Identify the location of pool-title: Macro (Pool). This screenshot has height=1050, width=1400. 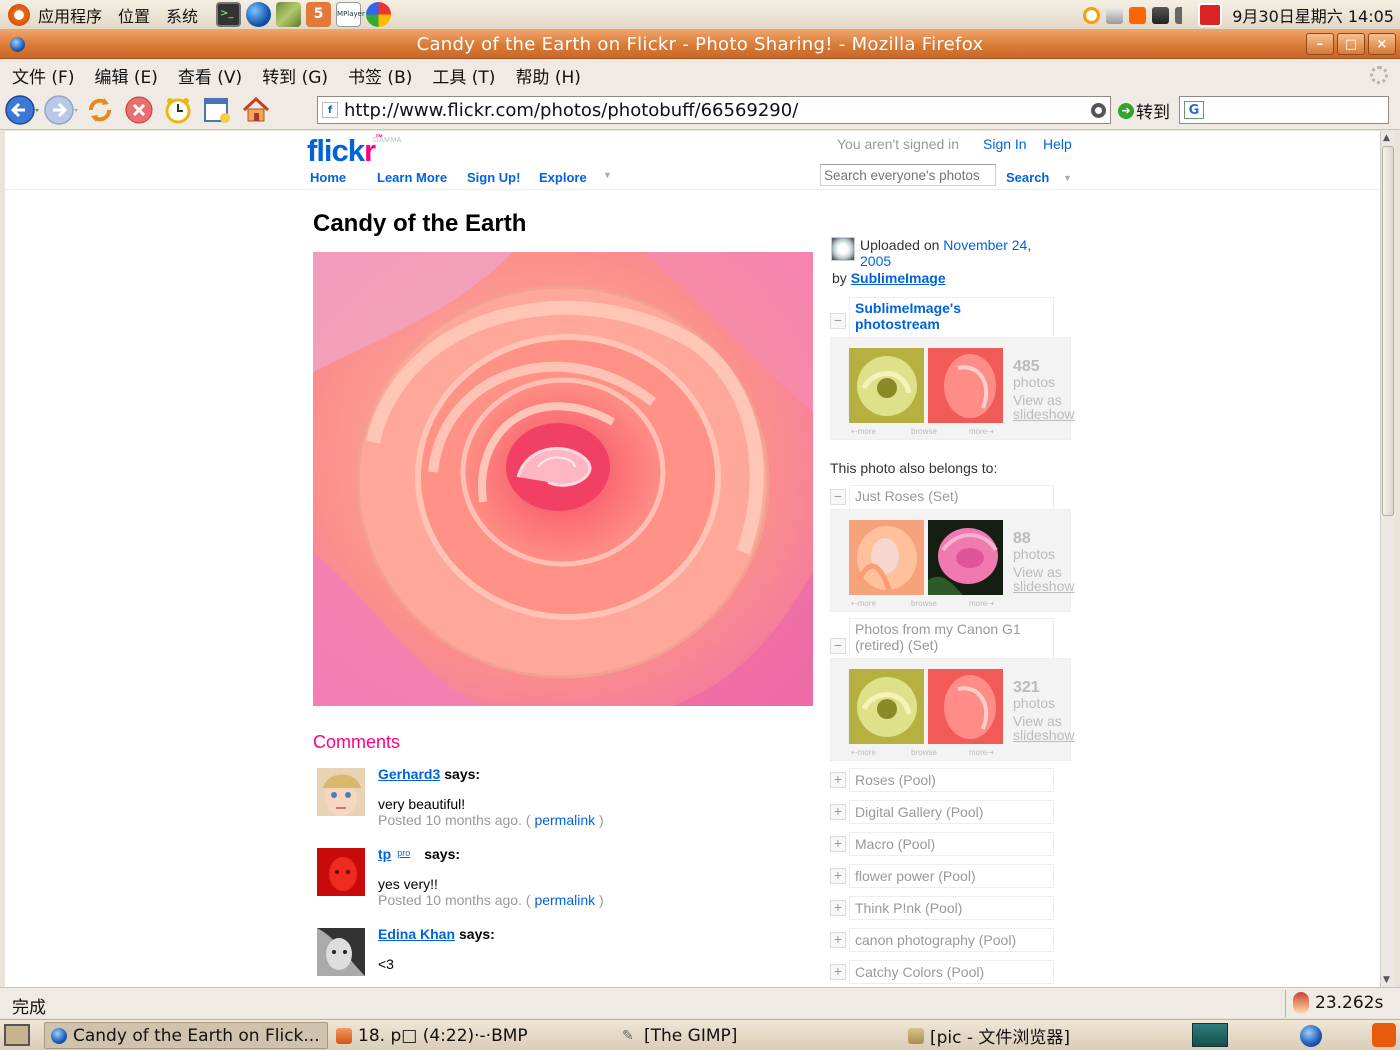
(951, 844).